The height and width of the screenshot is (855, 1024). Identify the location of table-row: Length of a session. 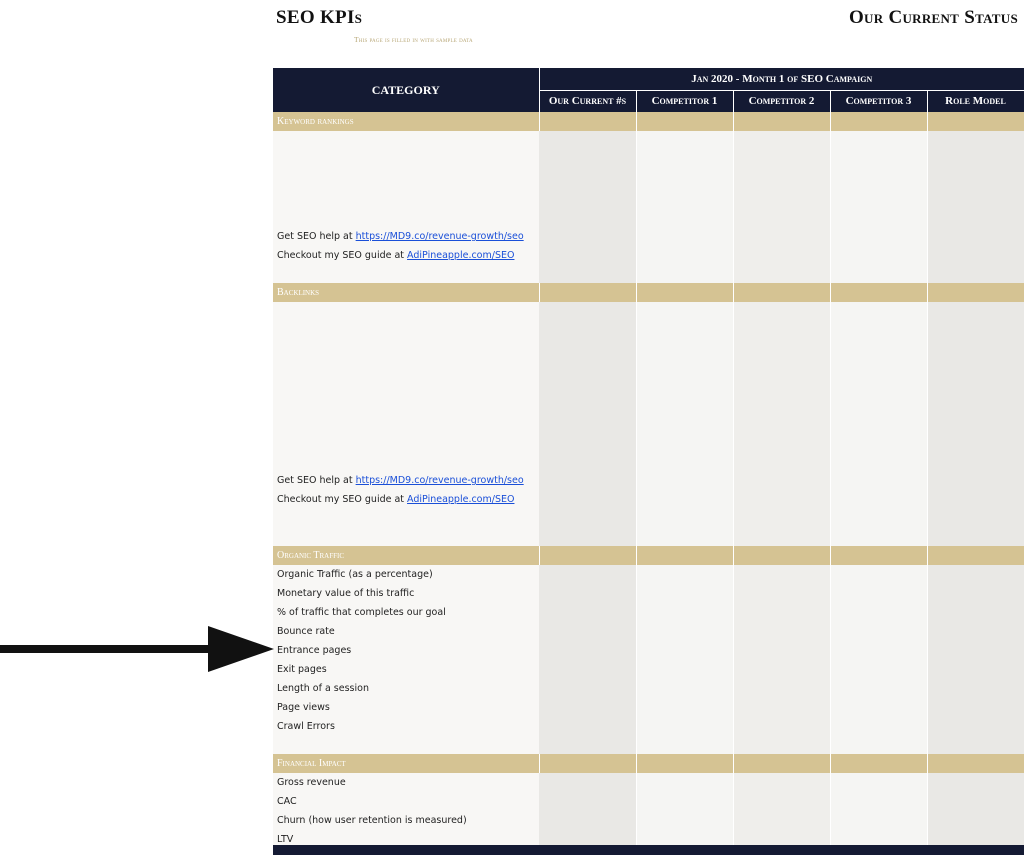
(648, 688).